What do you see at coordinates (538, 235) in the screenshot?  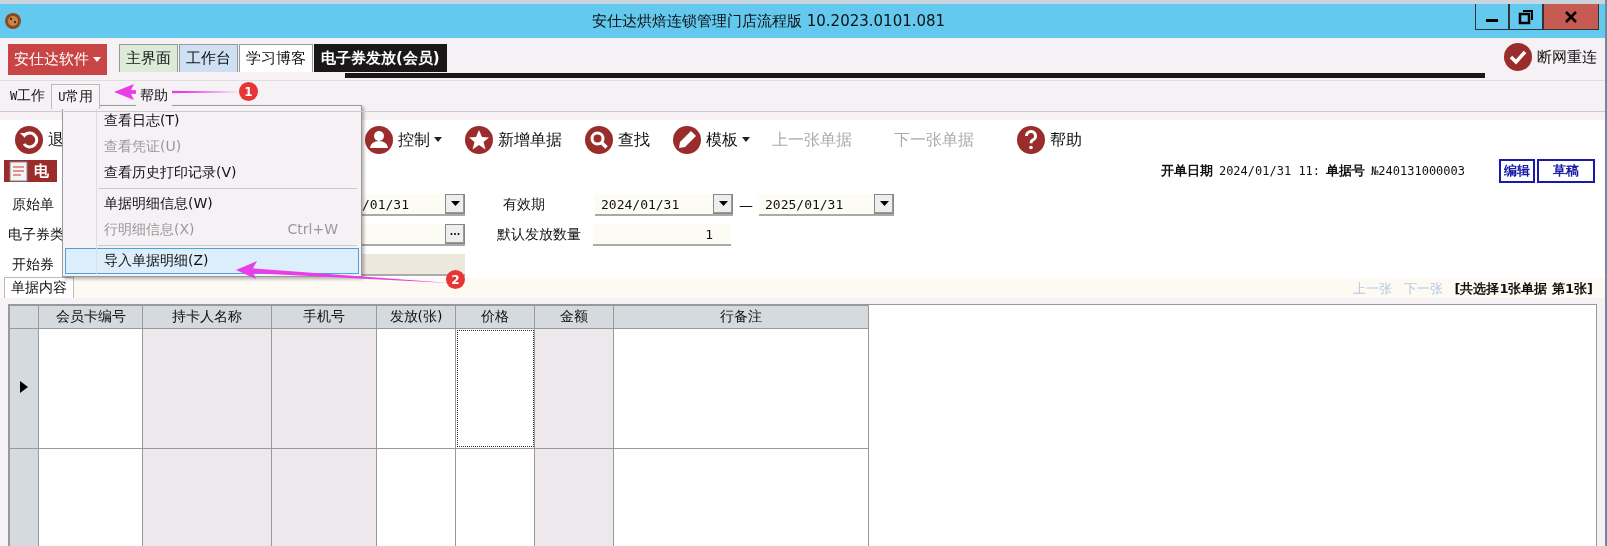 I see `field-label: 默认发放数量` at bounding box center [538, 235].